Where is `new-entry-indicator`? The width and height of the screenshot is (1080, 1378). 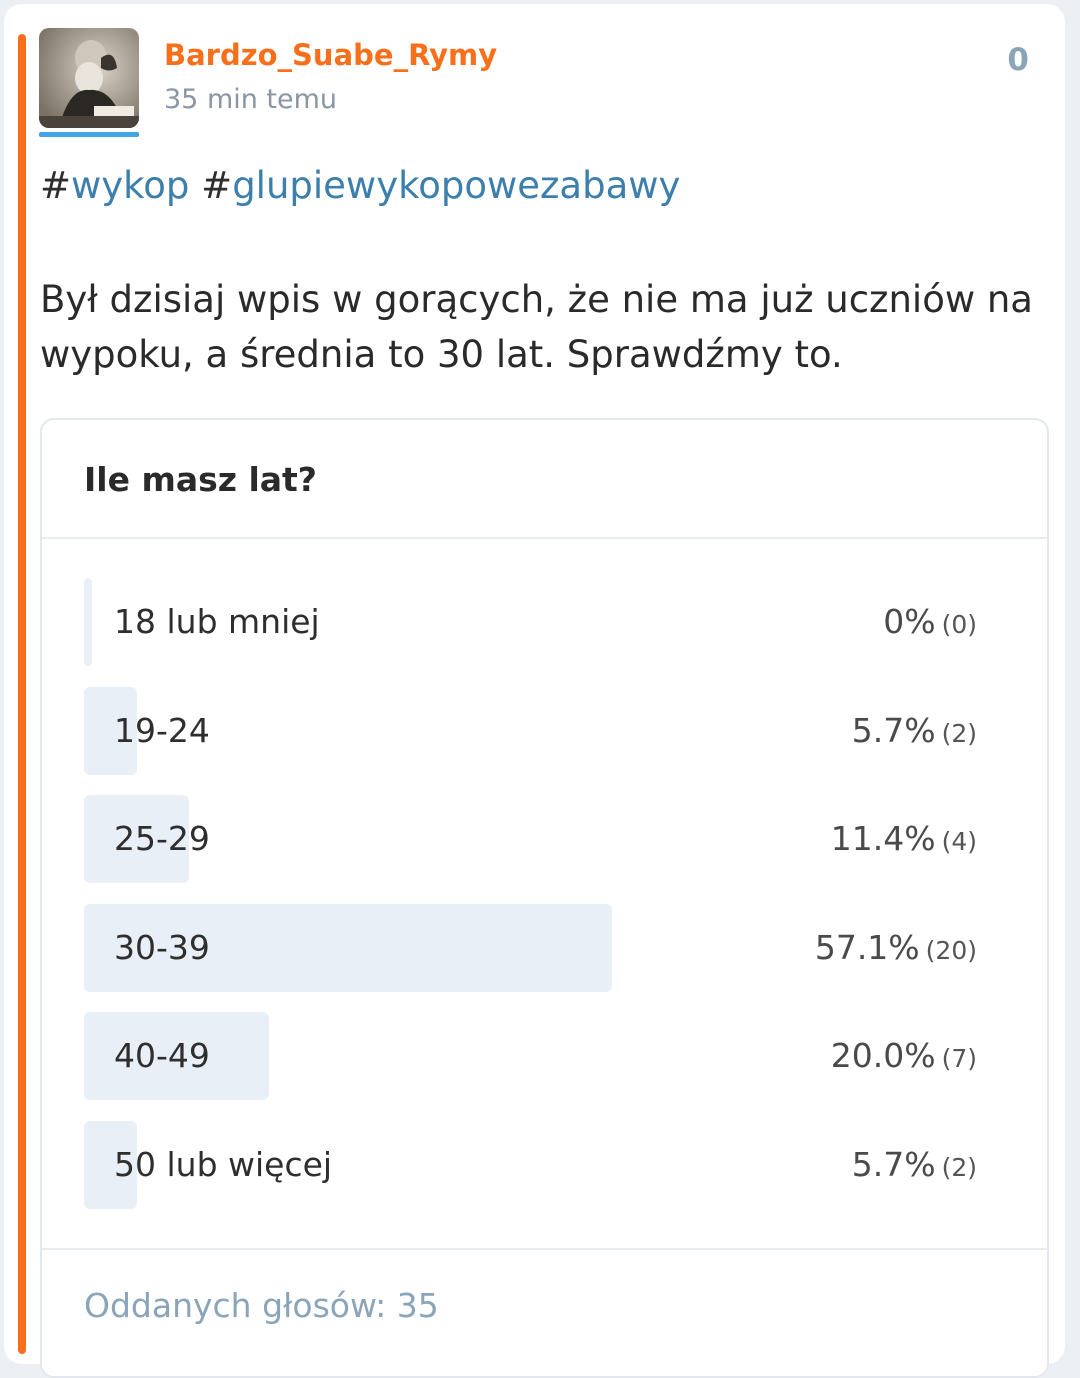 new-entry-indicator is located at coordinates (22, 694).